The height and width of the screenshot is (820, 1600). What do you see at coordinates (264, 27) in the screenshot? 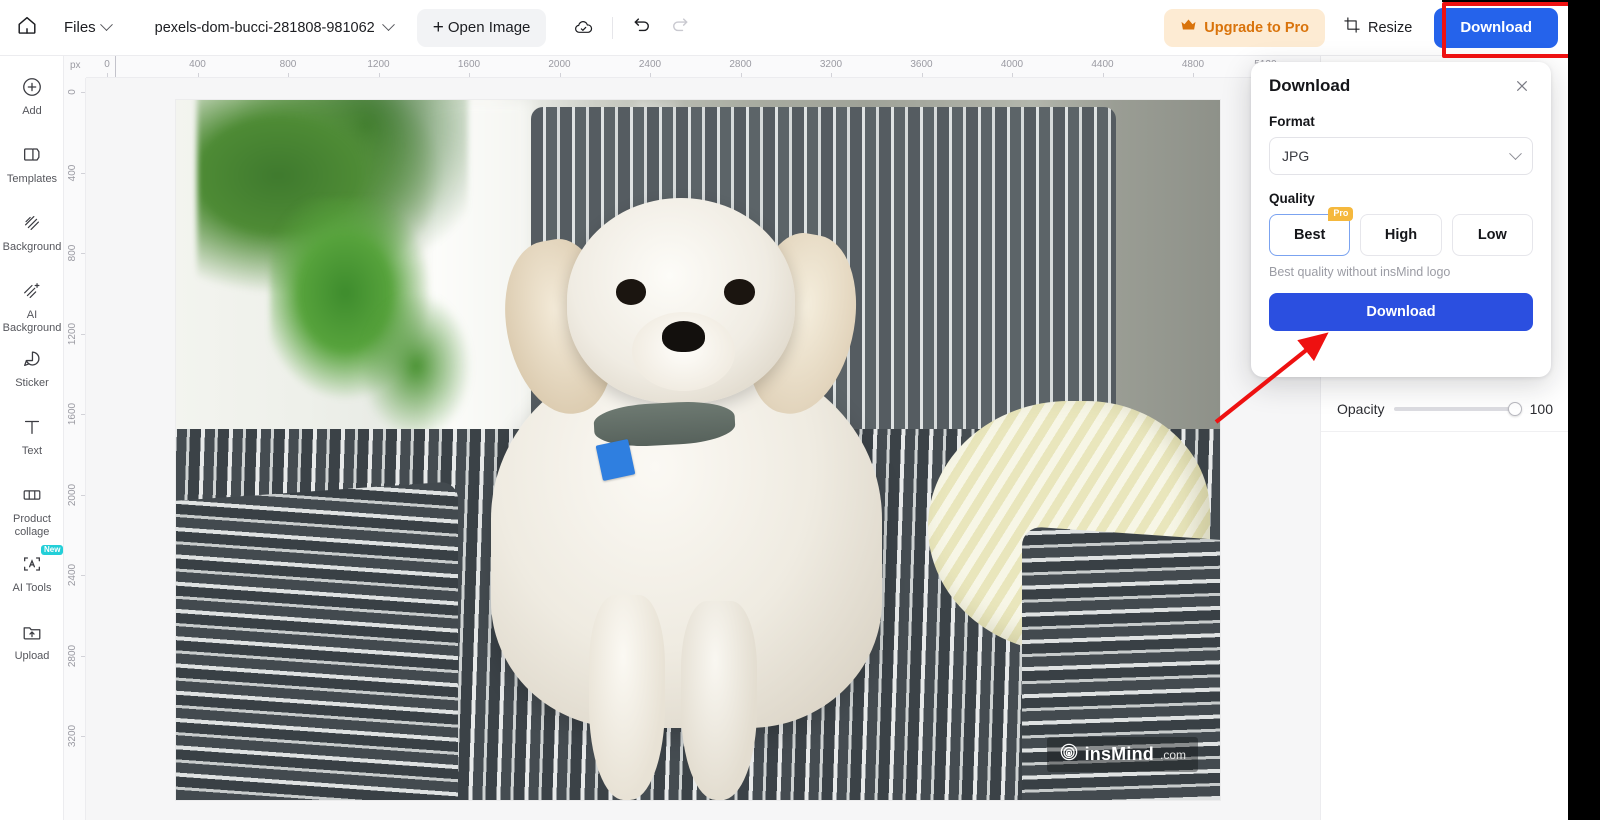
I see `document-name-label: pexels-dom-bucci-281808-981062` at bounding box center [264, 27].